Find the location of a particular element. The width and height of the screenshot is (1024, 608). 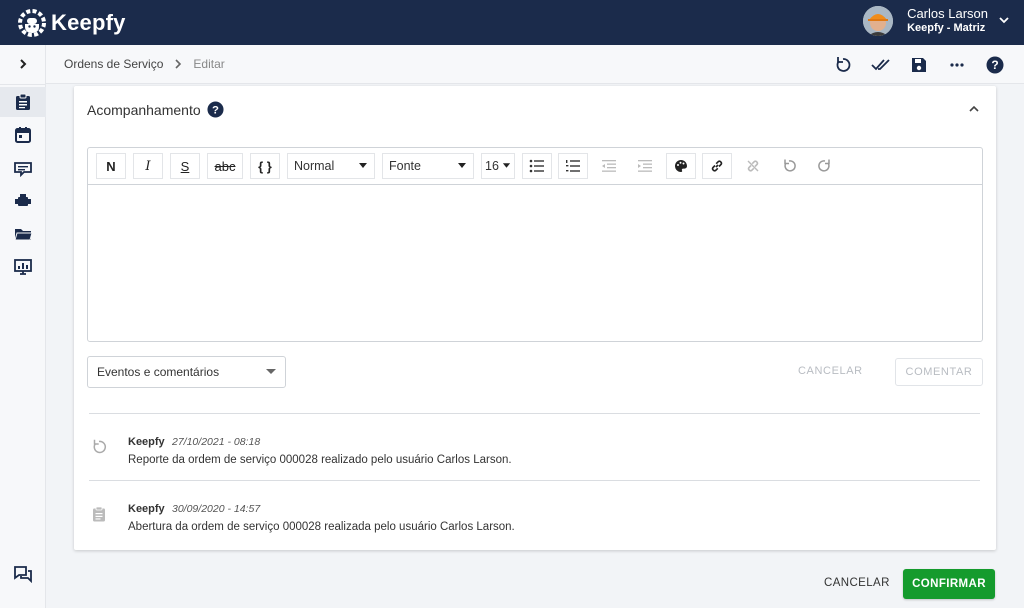

sidebar-item-dashboards is located at coordinates (23, 267).